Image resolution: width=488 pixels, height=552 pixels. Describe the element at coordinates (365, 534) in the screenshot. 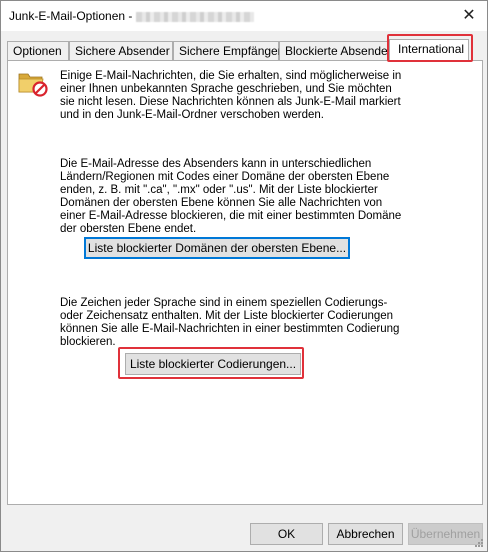

I see `cancel-button: Abbrechen` at that location.